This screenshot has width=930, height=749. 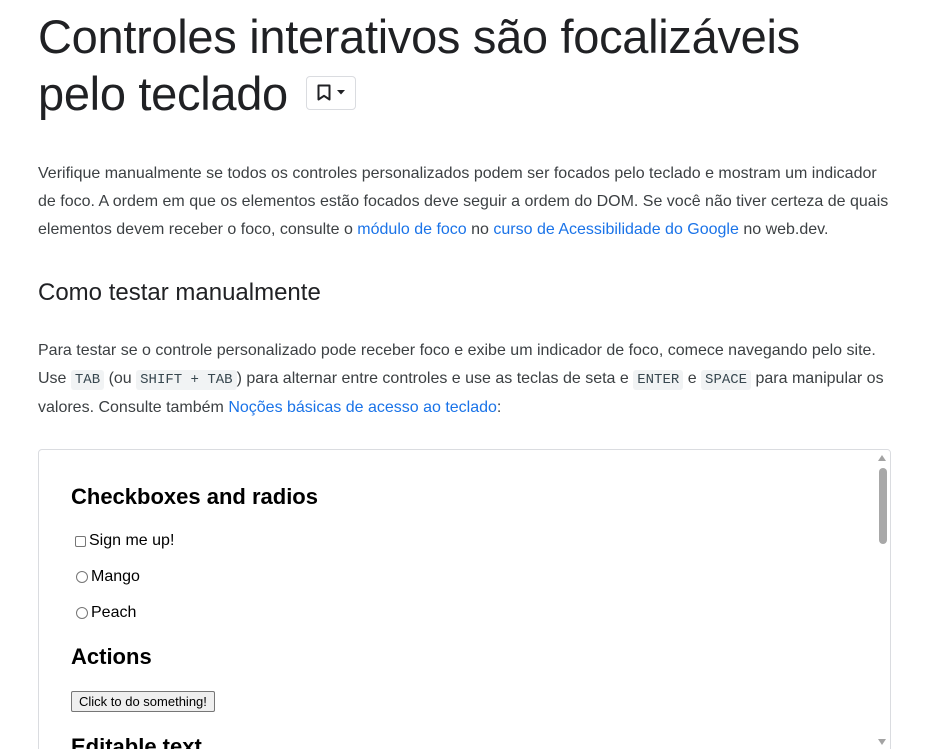 What do you see at coordinates (186, 380) in the screenshot?
I see `code-shift-tab: SHIFT + TAB` at bounding box center [186, 380].